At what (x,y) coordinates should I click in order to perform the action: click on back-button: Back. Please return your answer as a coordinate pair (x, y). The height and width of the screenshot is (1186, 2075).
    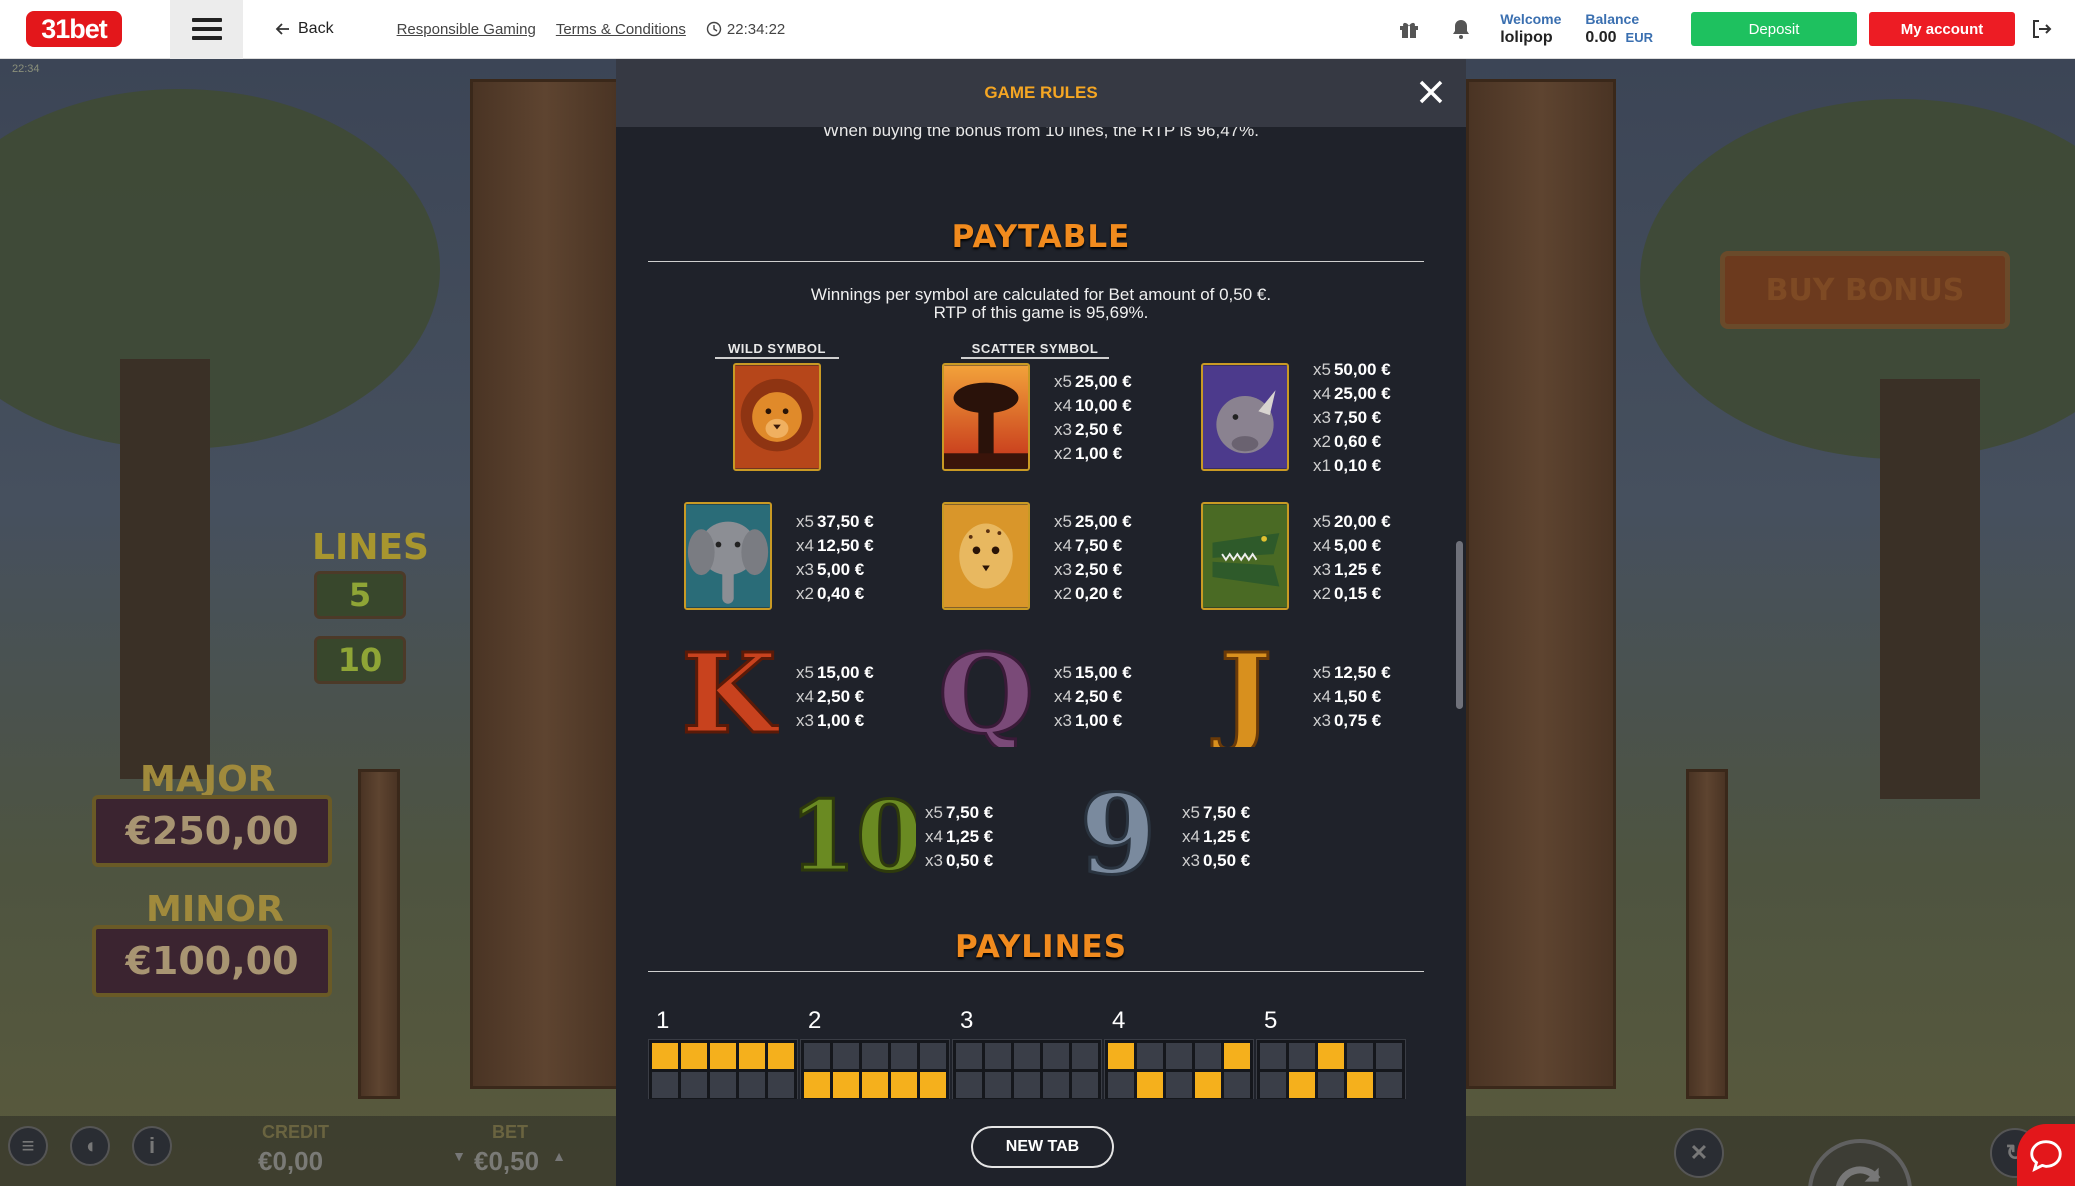
    Looking at the image, I should click on (304, 29).